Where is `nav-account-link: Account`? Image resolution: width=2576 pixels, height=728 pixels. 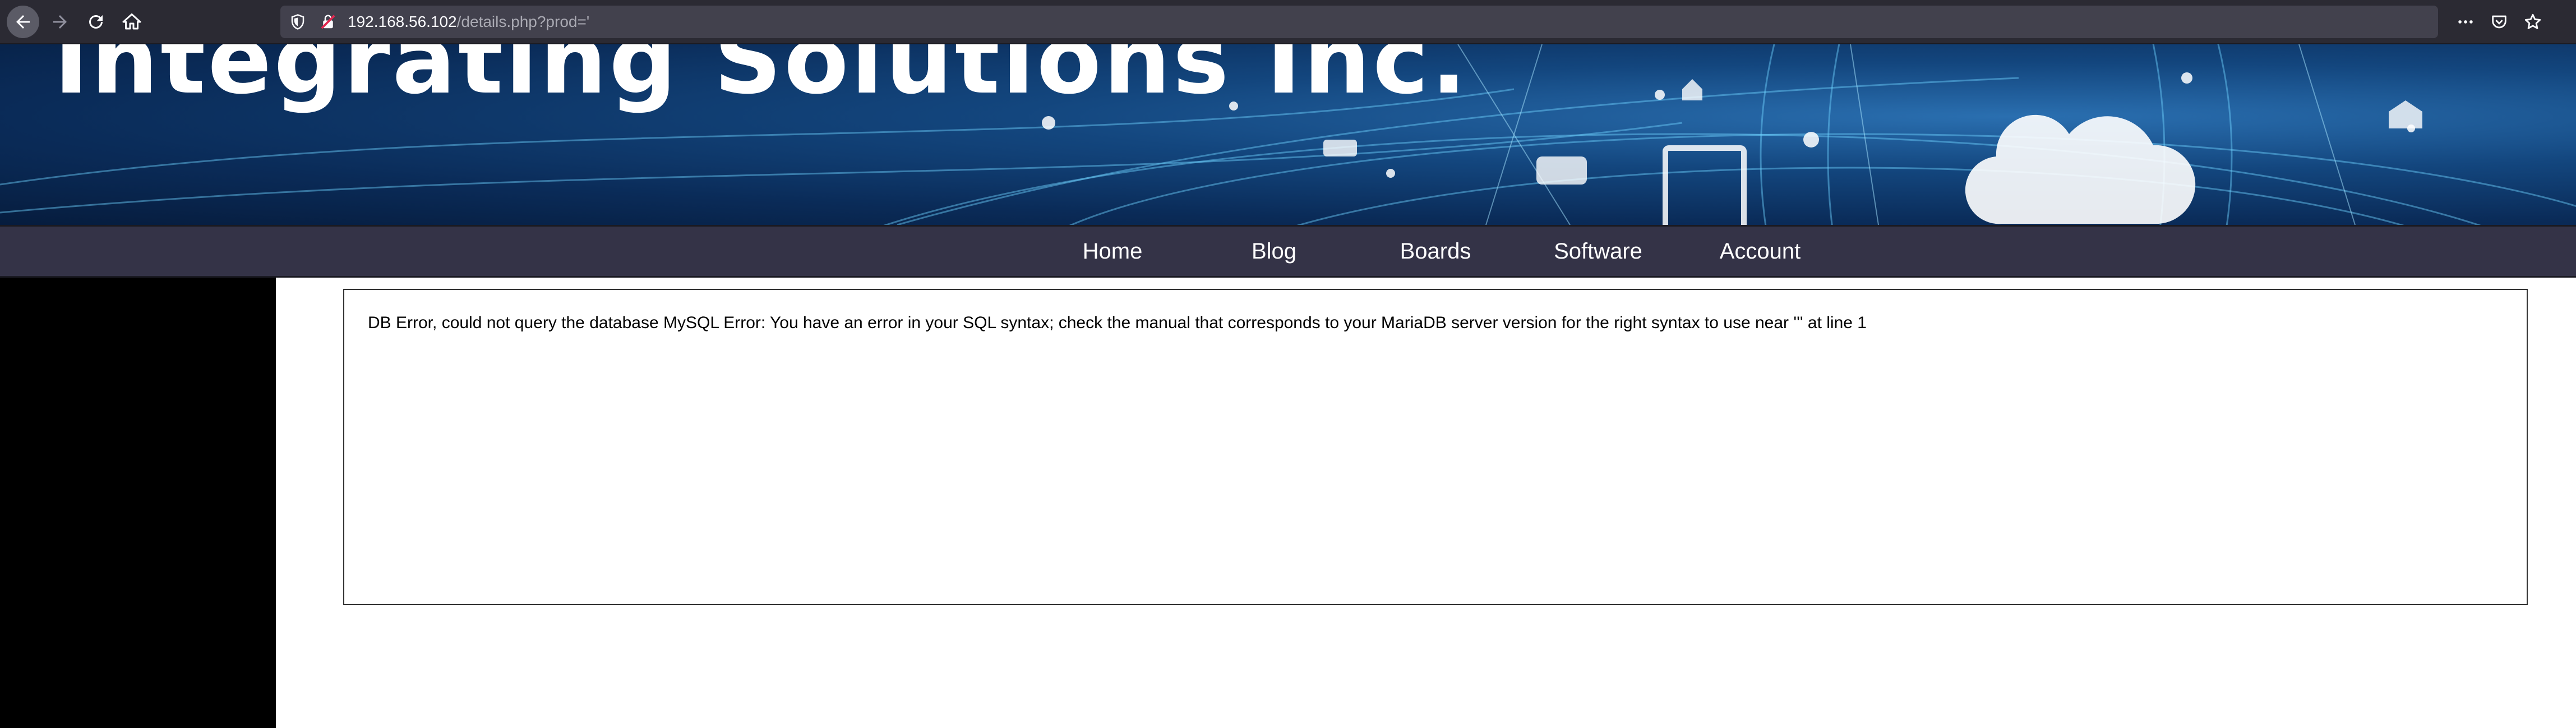
nav-account-link: Account is located at coordinates (1760, 251).